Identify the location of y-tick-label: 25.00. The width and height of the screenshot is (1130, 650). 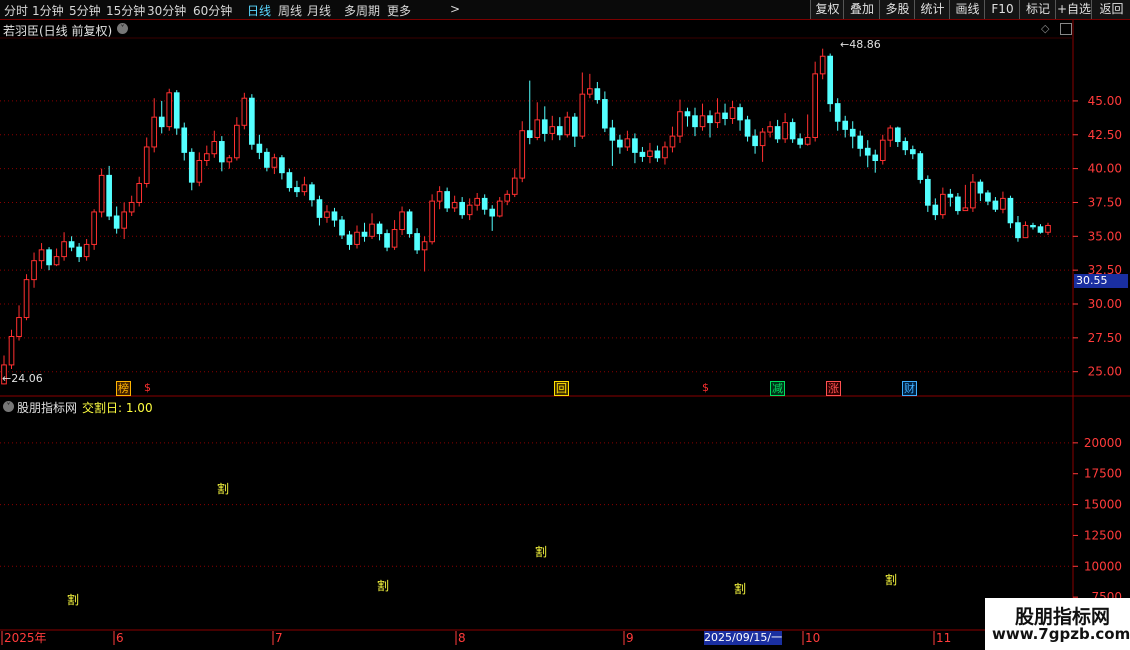
(1105, 372).